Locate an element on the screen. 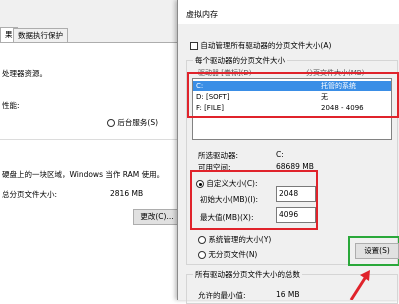 The width and height of the screenshot is (399, 304). no-paging-file-radio-circle is located at coordinates (202, 255).